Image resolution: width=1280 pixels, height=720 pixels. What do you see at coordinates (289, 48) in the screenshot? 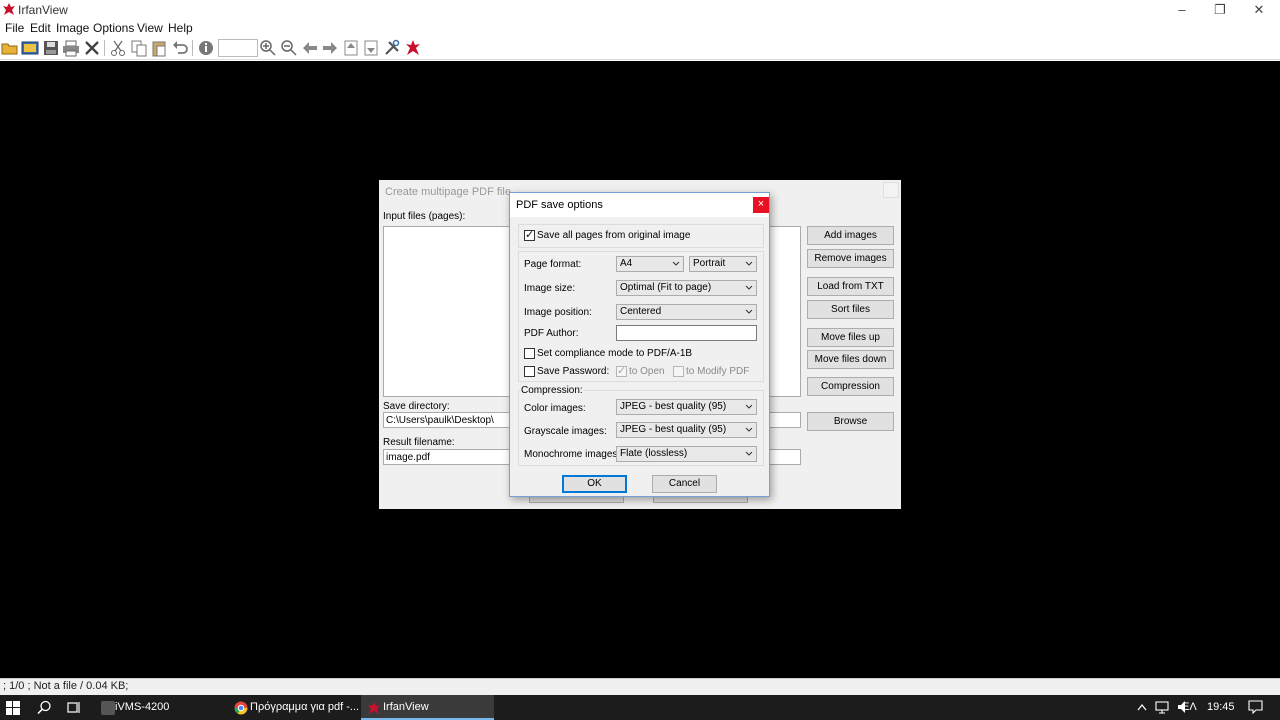
I see `zoom-out-icon` at bounding box center [289, 48].